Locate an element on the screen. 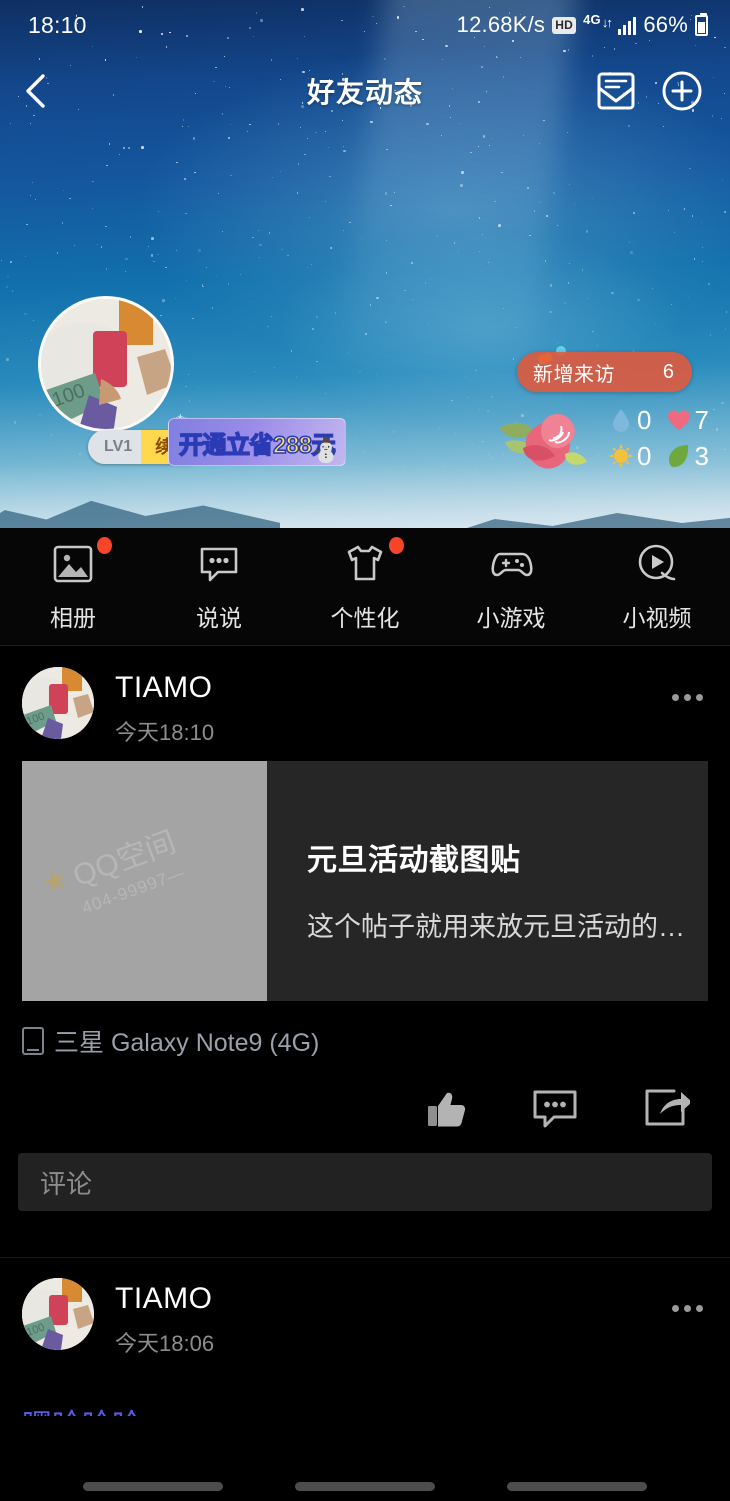  comment-bubble-icon is located at coordinates (555, 1109).